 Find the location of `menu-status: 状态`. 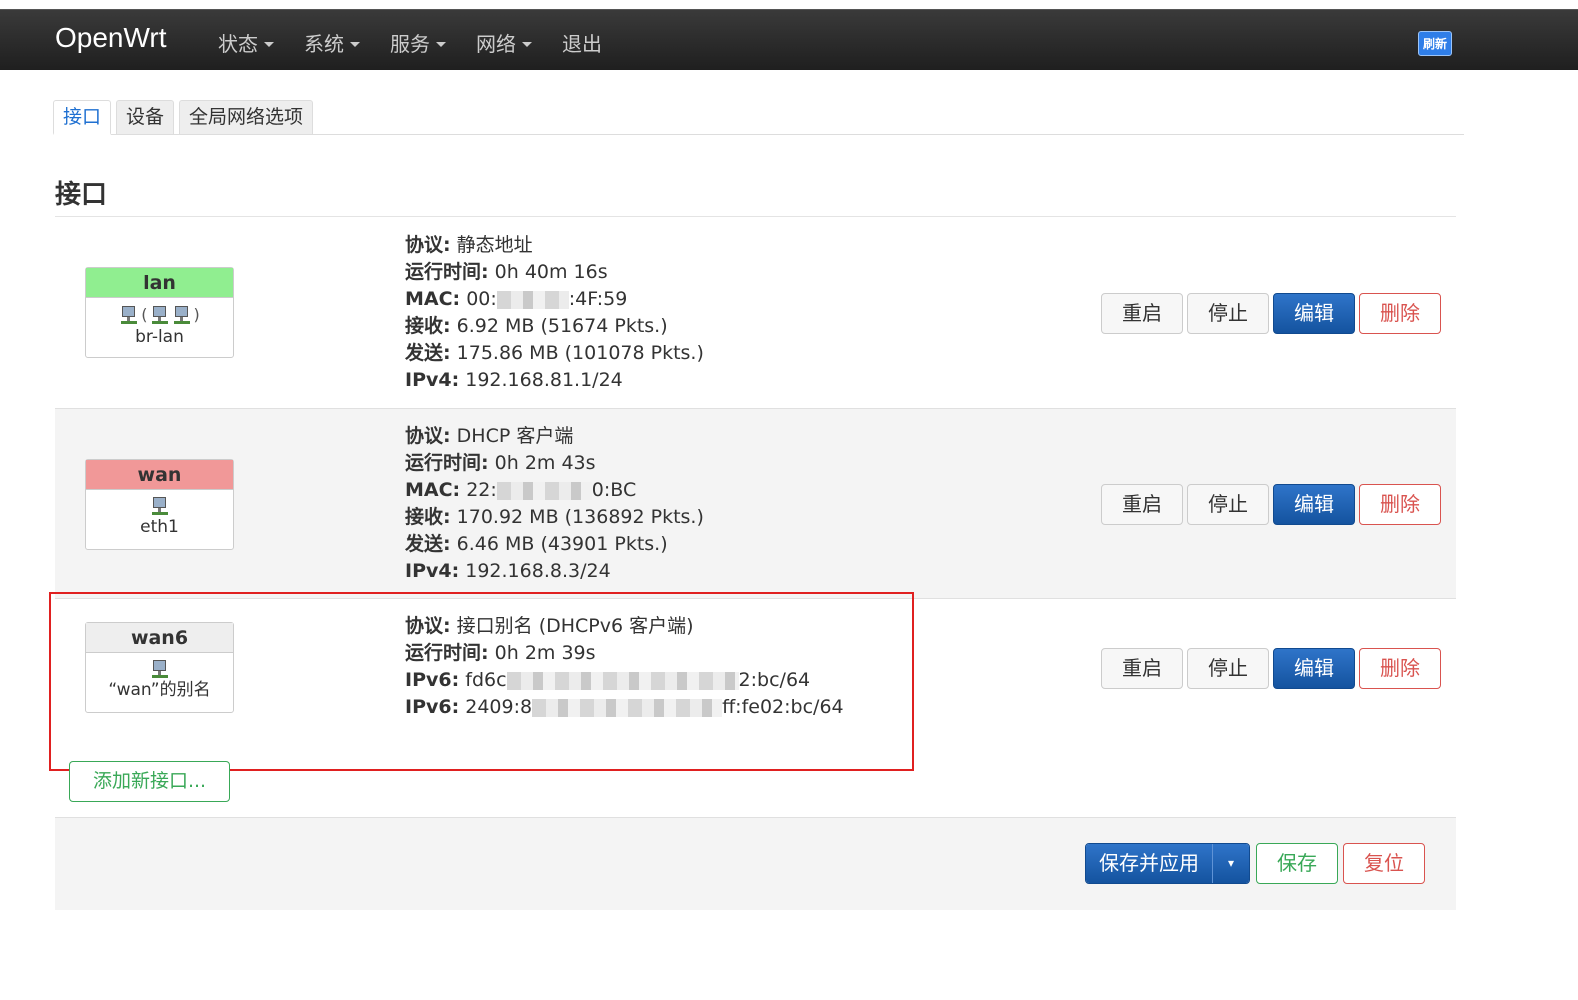

menu-status: 状态 is located at coordinates (246, 42).